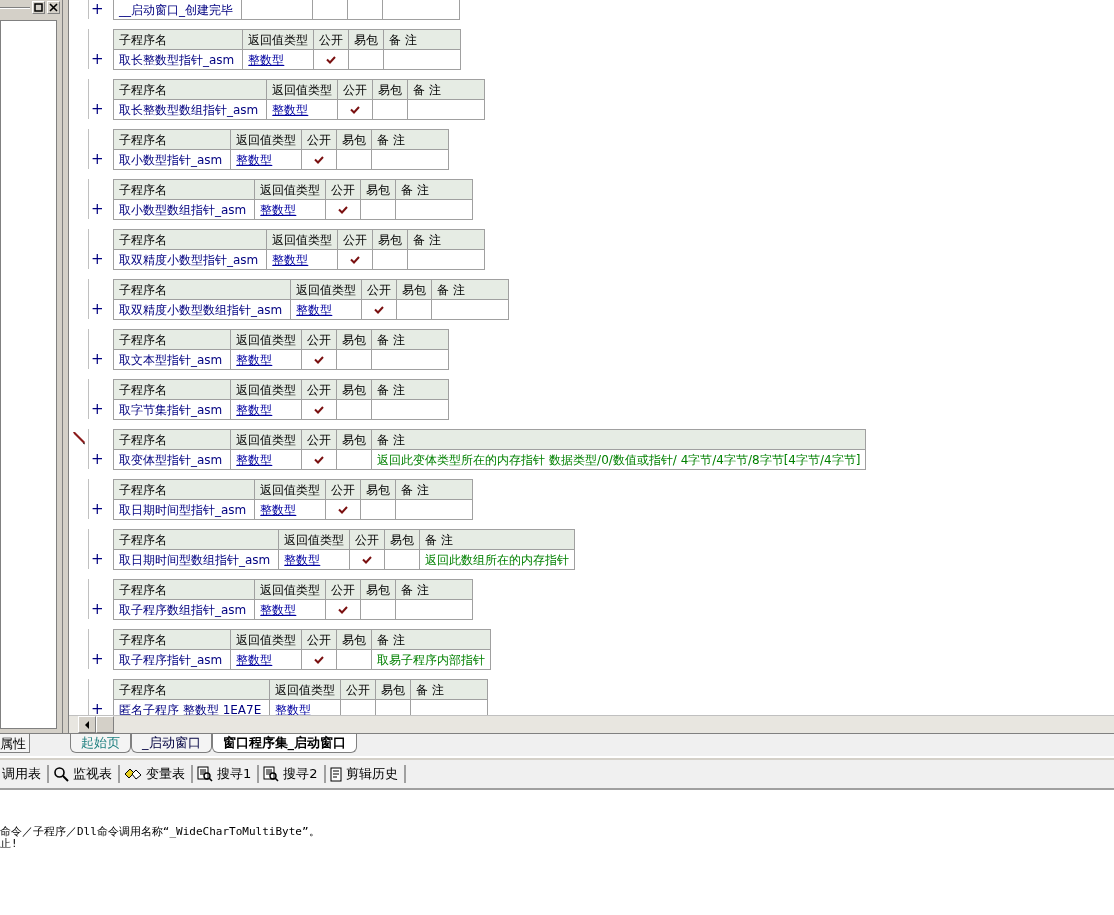  I want to click on procedure-name-cell: 取文本型指针_asm, so click(172, 359).